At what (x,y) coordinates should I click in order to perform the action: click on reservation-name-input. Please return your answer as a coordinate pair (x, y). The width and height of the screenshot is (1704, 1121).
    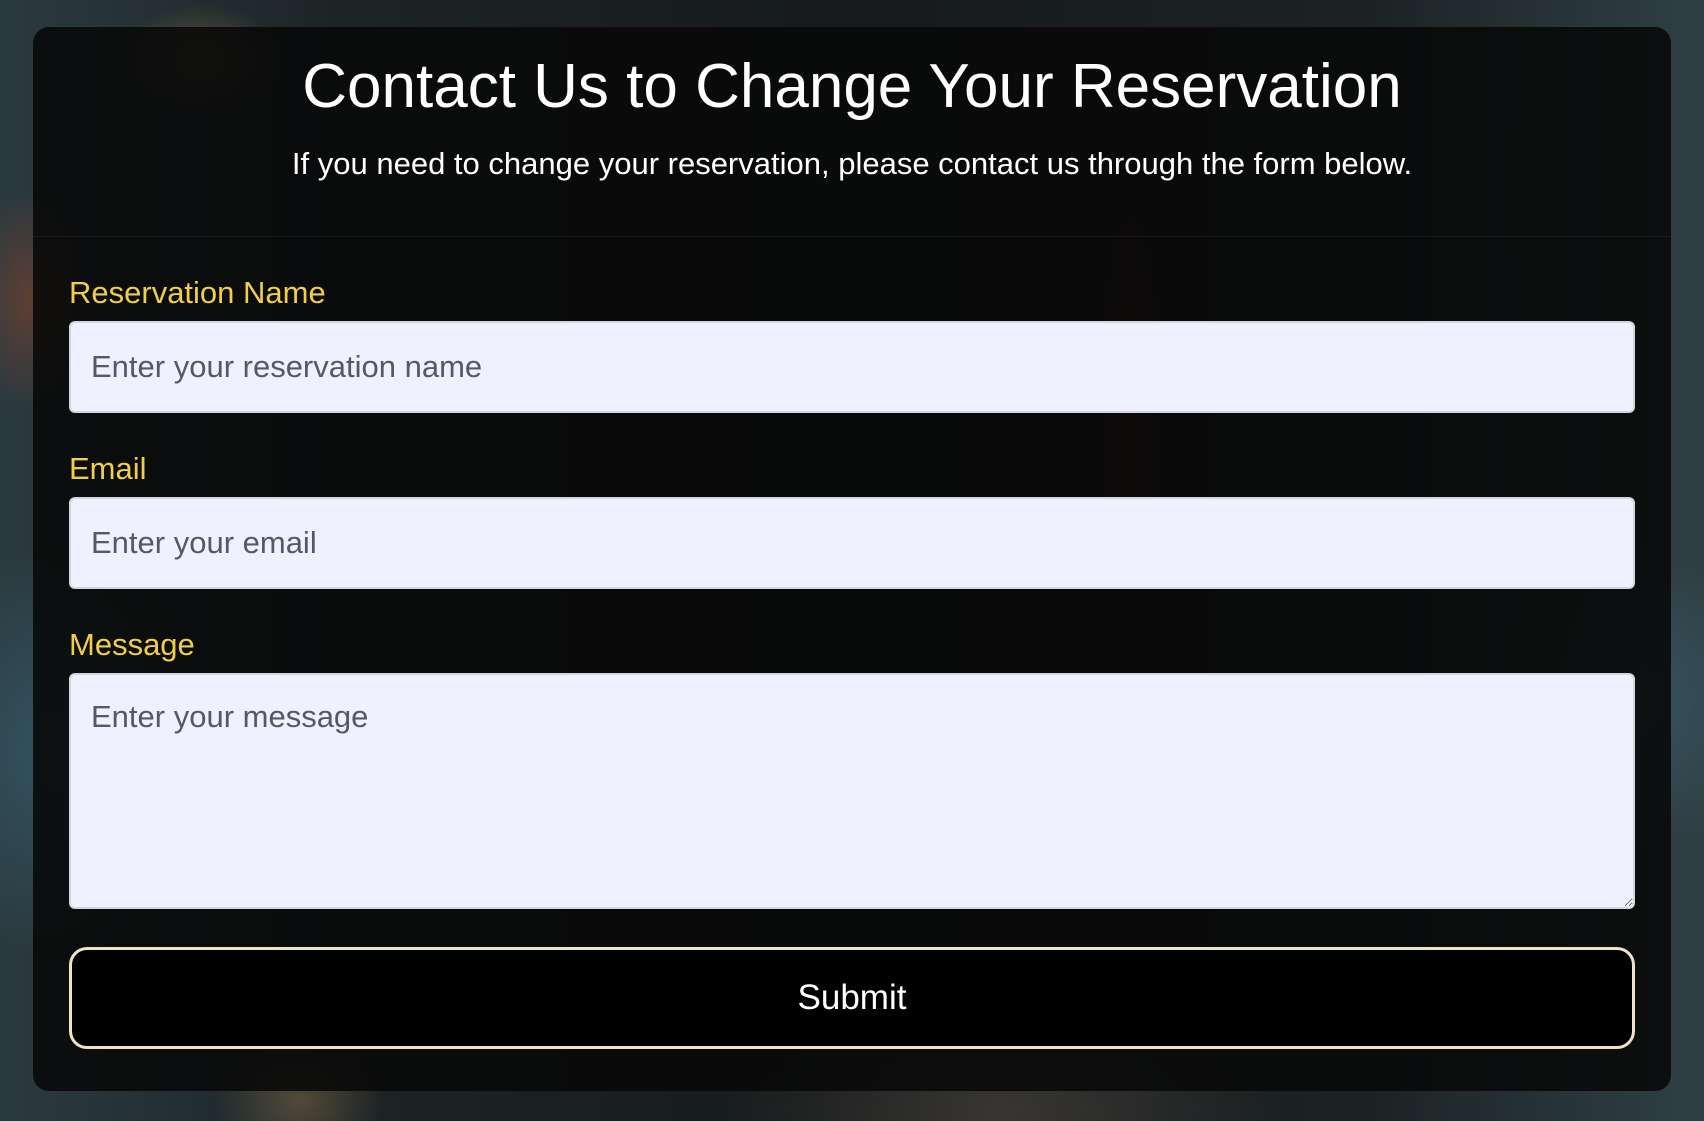
    Looking at the image, I should click on (852, 367).